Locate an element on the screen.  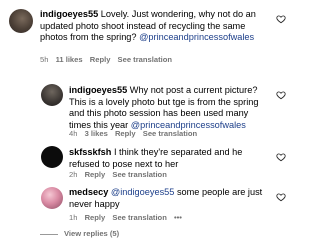
comment-time: 4h is located at coordinates (73, 133).